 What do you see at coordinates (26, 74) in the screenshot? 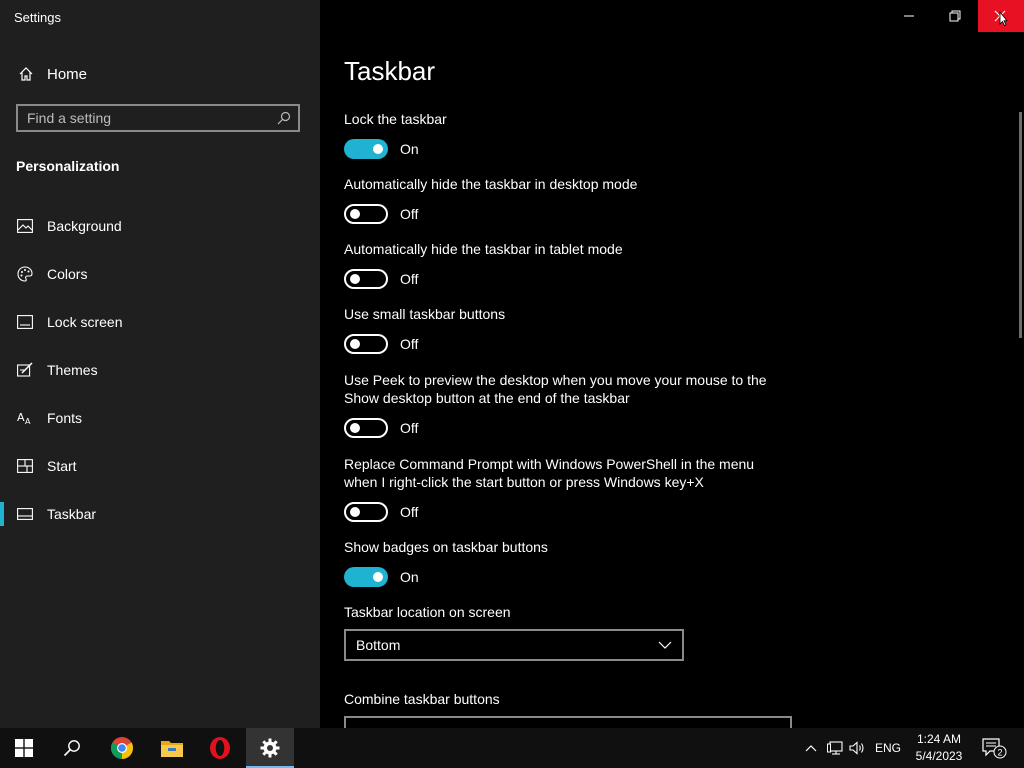
I see `home-icon` at bounding box center [26, 74].